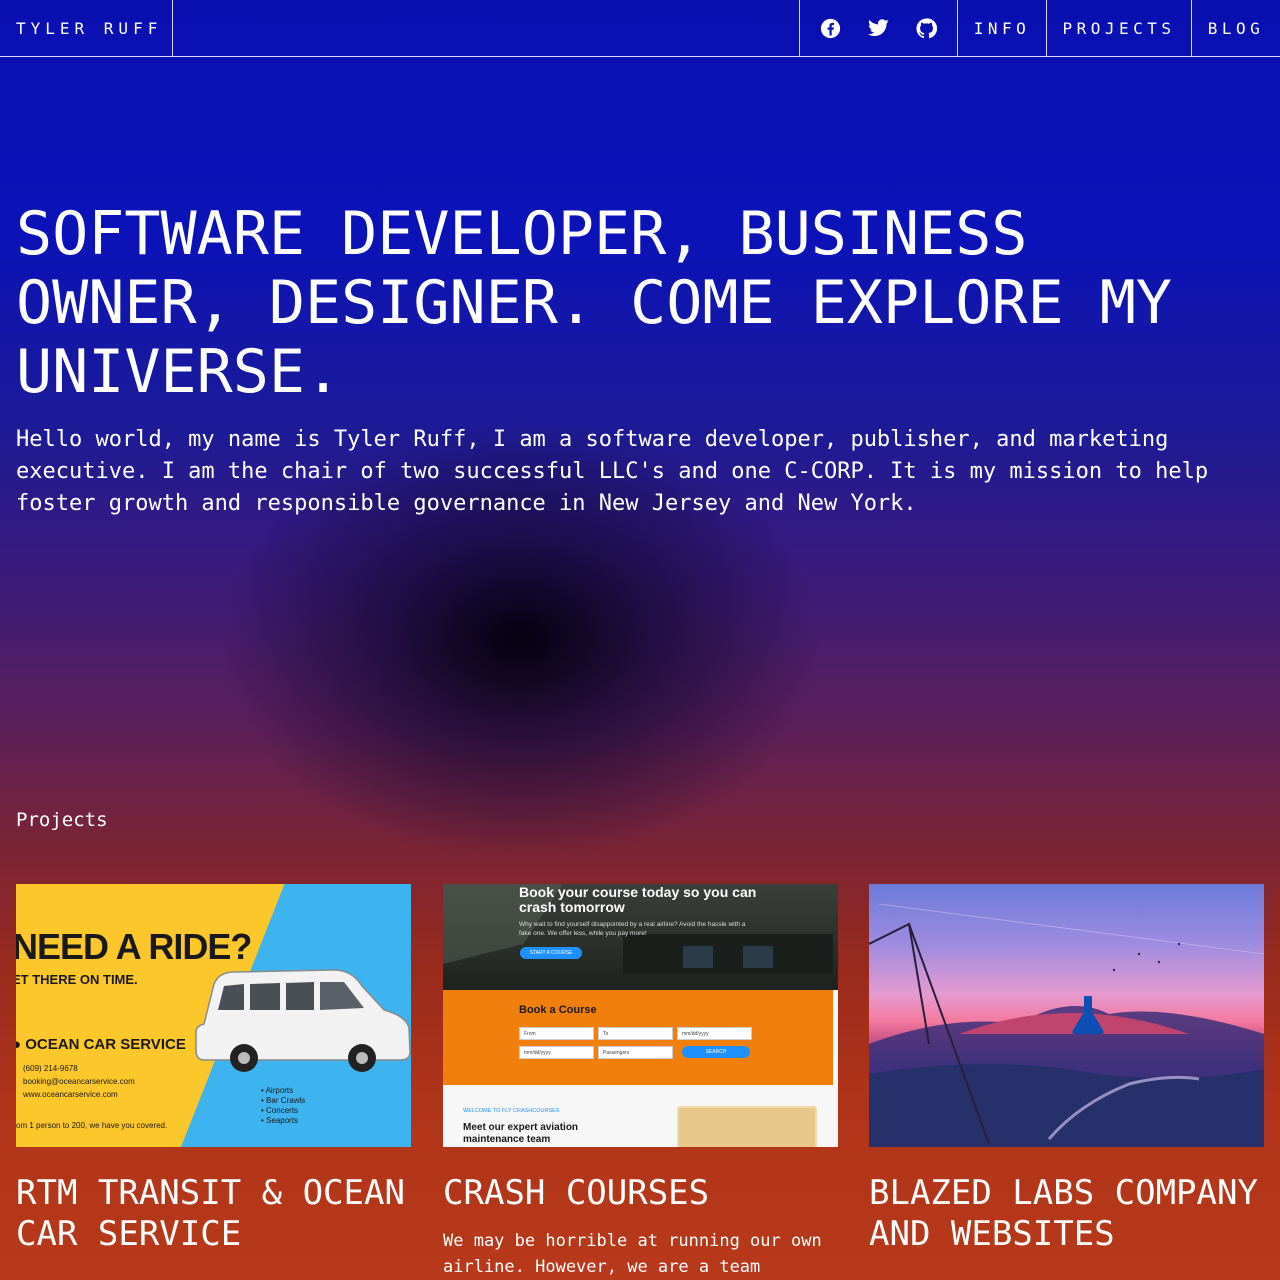 This screenshot has width=1280, height=1280. I want to click on thumb-field-date-return: mm/dd/yyyy, so click(556, 1052).